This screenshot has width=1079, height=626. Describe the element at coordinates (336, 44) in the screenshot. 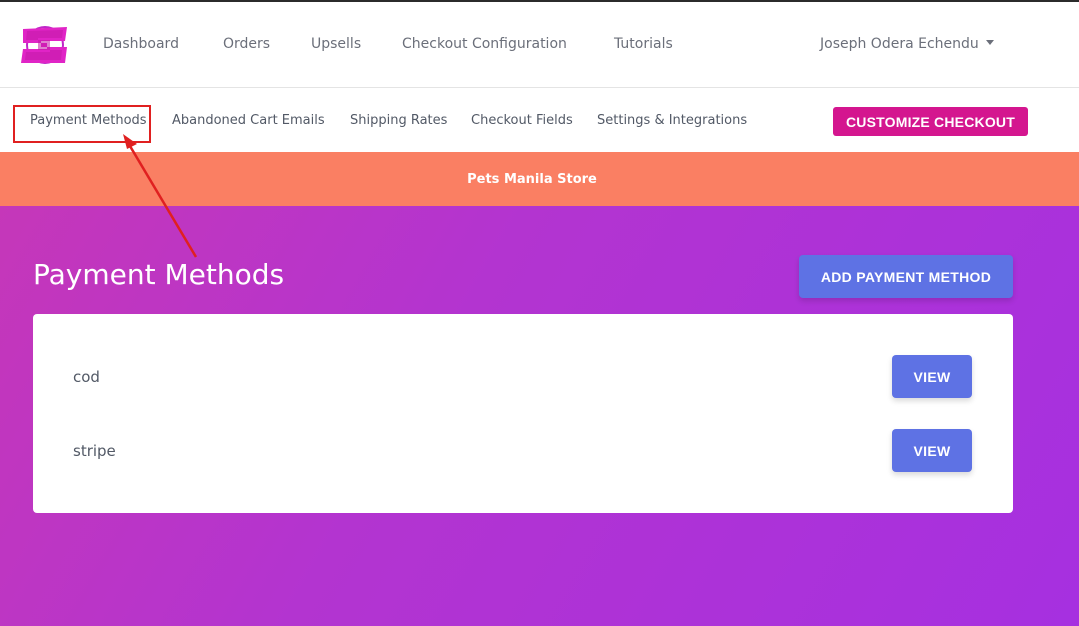

I see `nav-upsells: Upsells` at that location.